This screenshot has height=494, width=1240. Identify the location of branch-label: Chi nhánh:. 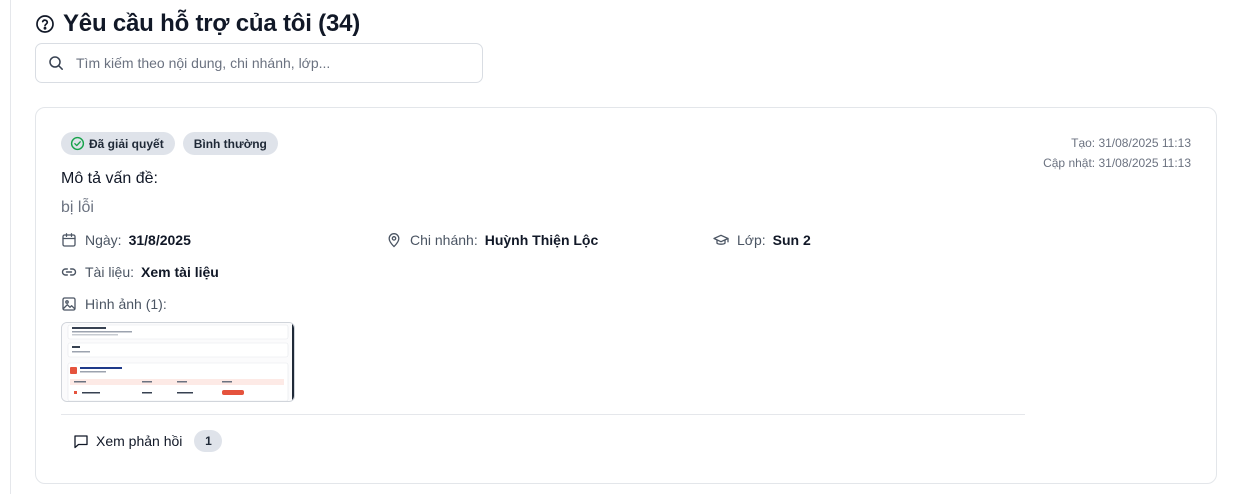
(444, 240).